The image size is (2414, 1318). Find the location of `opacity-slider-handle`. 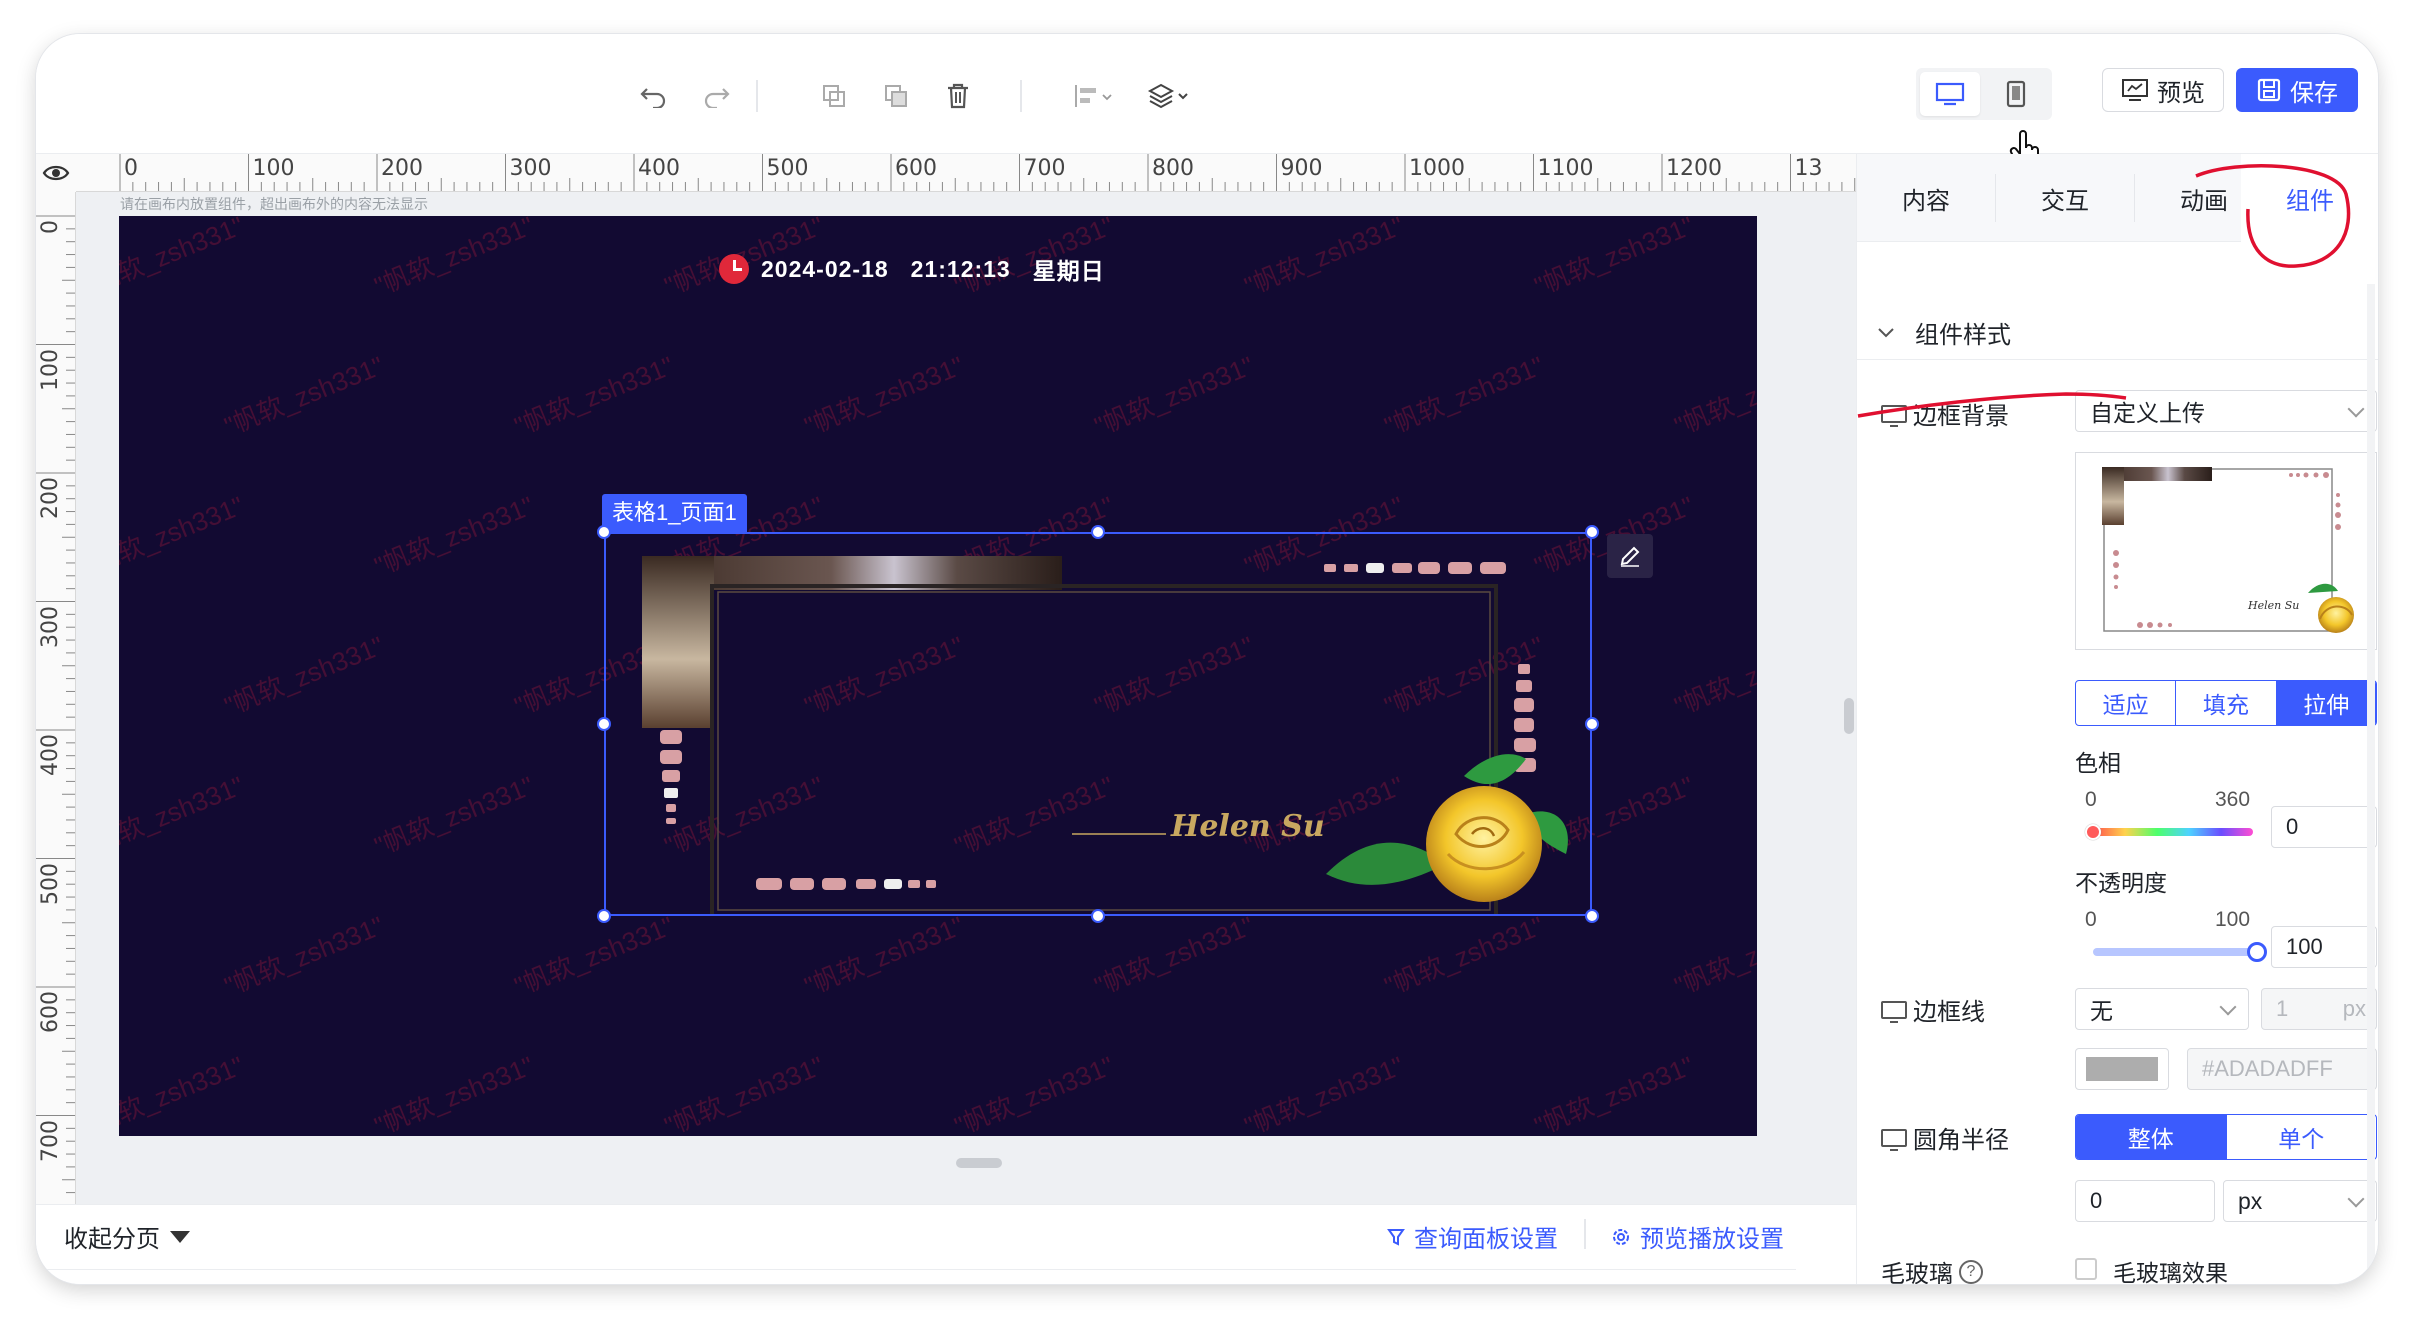

opacity-slider-handle is located at coordinates (2257, 952).